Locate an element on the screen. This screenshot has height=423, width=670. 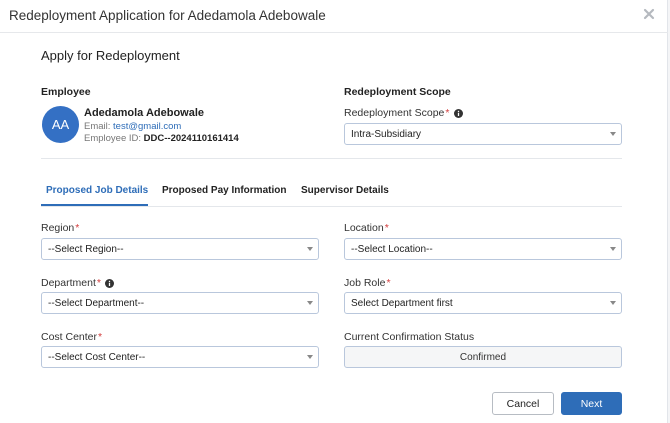
avatar: AA is located at coordinates (60, 124).